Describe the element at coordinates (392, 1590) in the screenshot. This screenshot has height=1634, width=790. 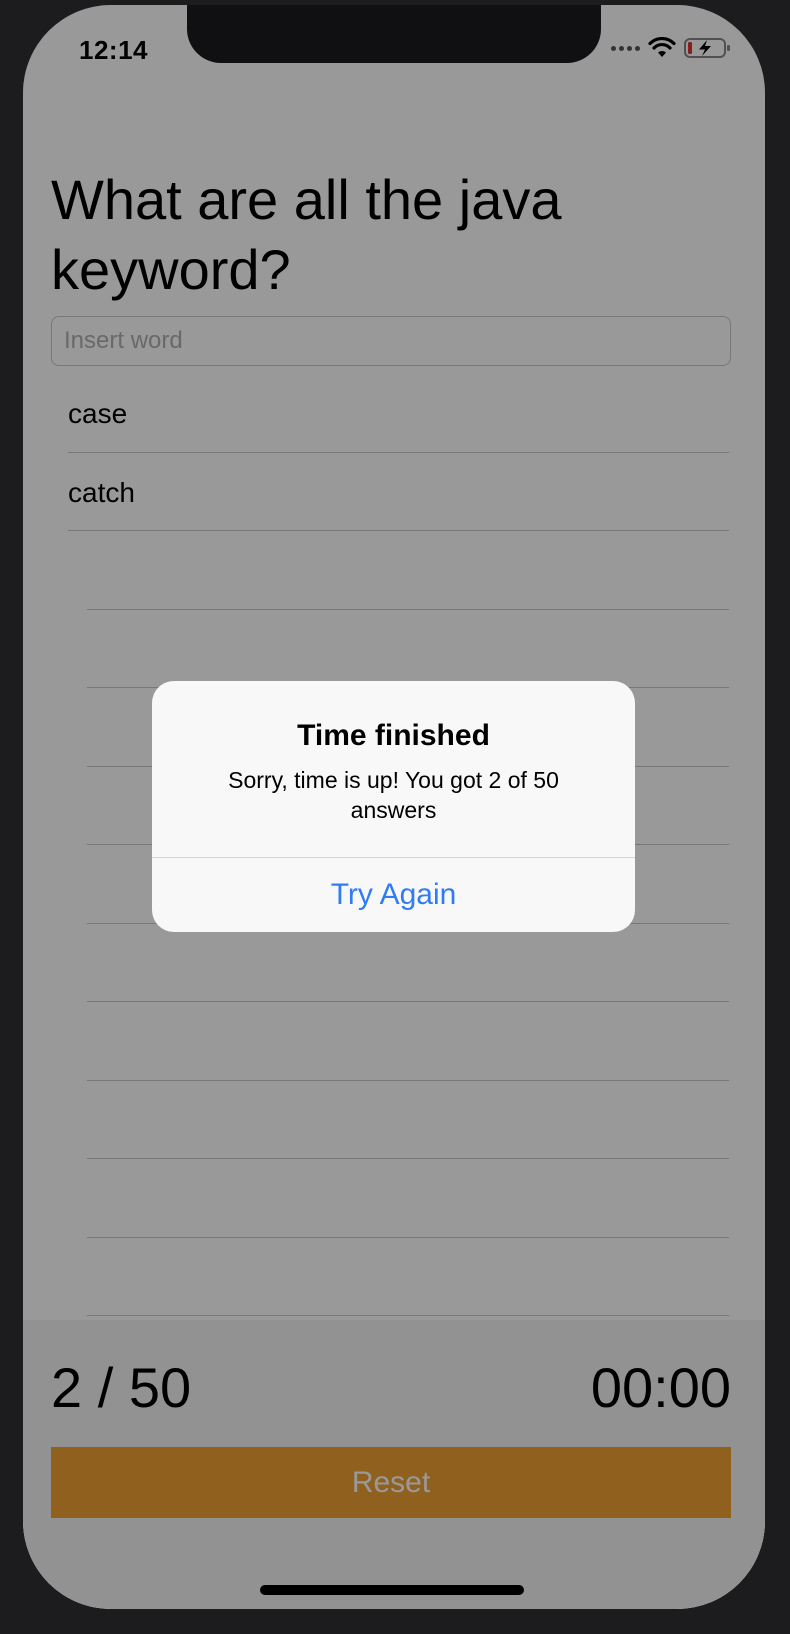
I see `home-indicator` at that location.